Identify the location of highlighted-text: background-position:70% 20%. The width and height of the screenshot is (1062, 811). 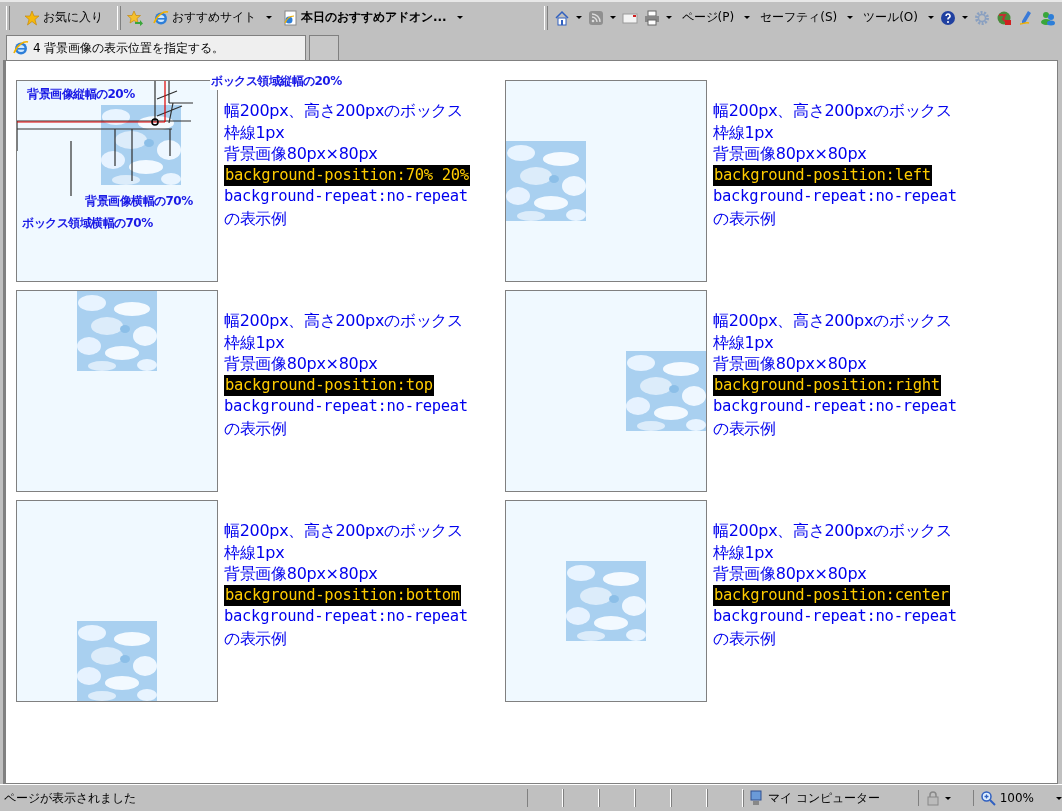
(347, 175).